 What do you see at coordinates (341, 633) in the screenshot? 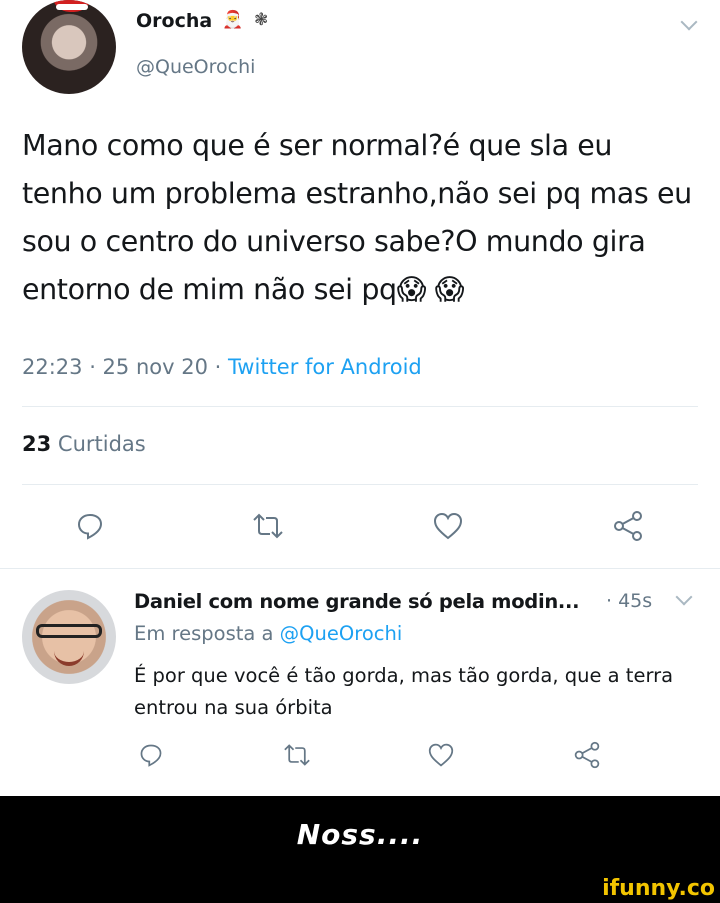
I see `reply-to-mention: @QueOrochi` at bounding box center [341, 633].